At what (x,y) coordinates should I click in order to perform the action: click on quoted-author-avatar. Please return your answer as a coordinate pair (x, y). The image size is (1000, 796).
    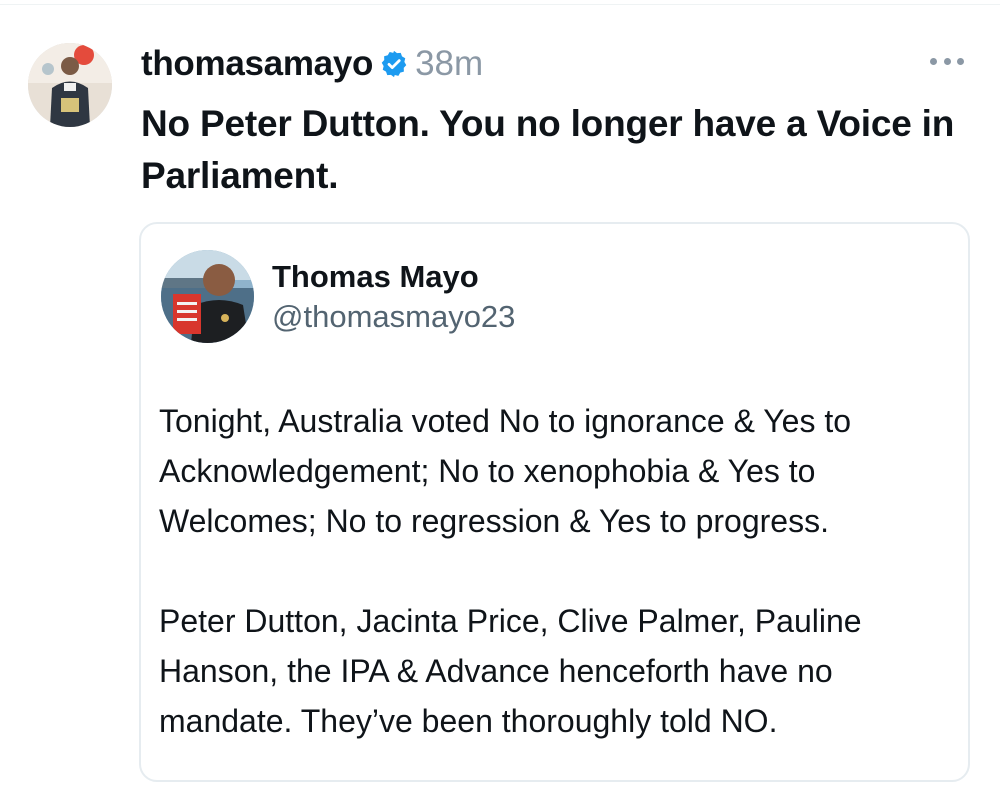
    Looking at the image, I should click on (207, 296).